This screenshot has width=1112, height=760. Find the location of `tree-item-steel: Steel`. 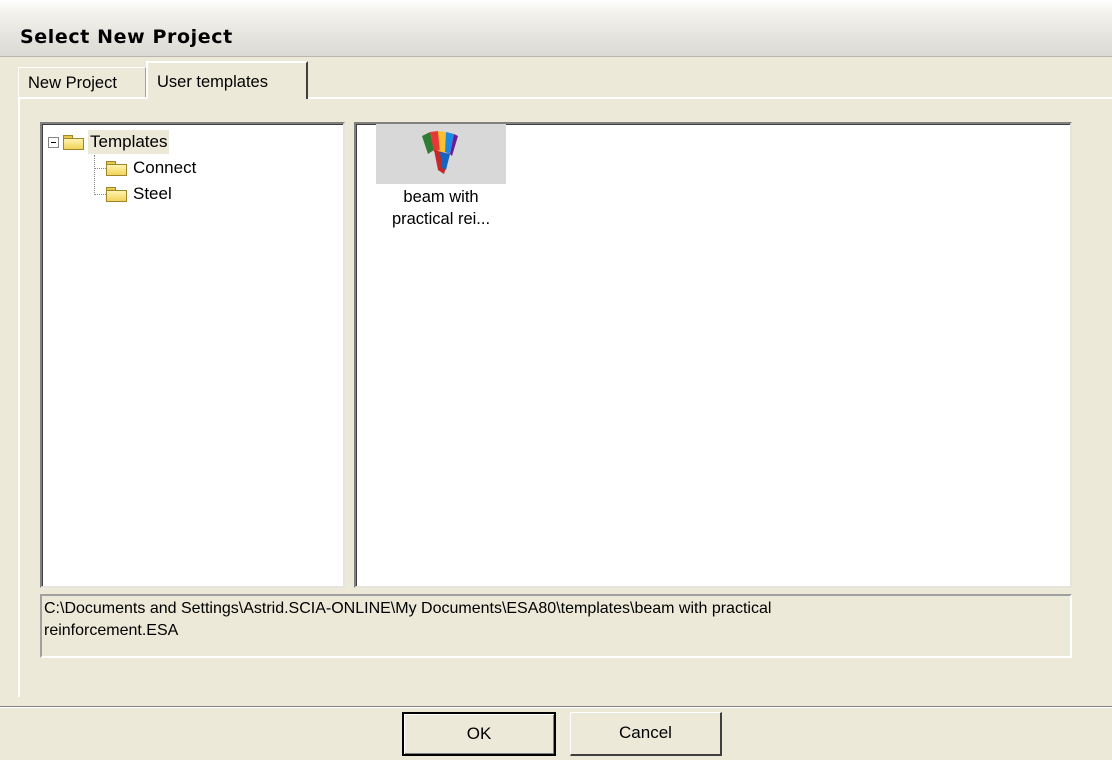

tree-item-steel: Steel is located at coordinates (140, 194).